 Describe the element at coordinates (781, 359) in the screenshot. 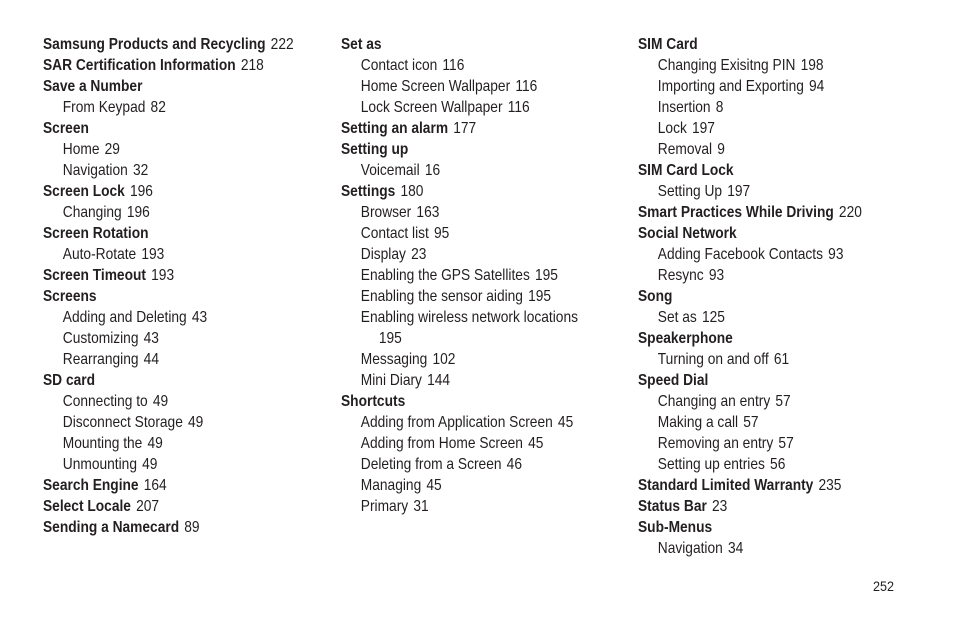

I see `index-page-ref: 61` at that location.